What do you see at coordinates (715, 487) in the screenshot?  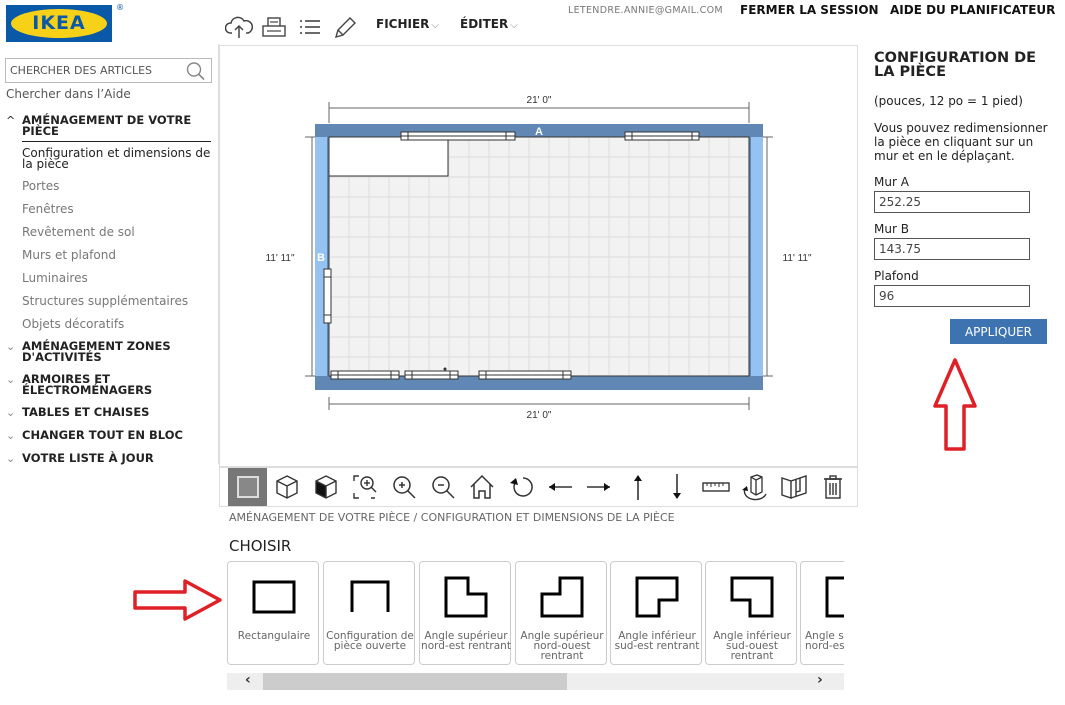 I see `measure-button` at bounding box center [715, 487].